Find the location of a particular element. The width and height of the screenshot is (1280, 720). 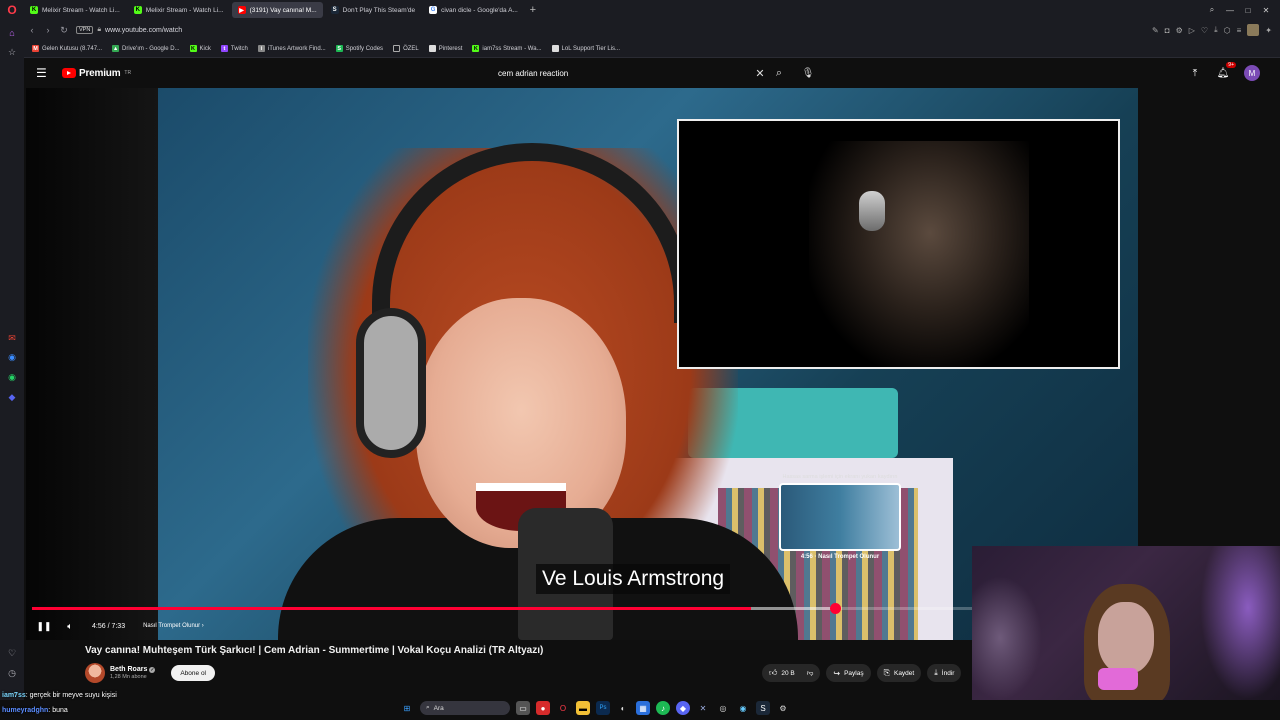

subscribe-button: Abone ol is located at coordinates (193, 673).